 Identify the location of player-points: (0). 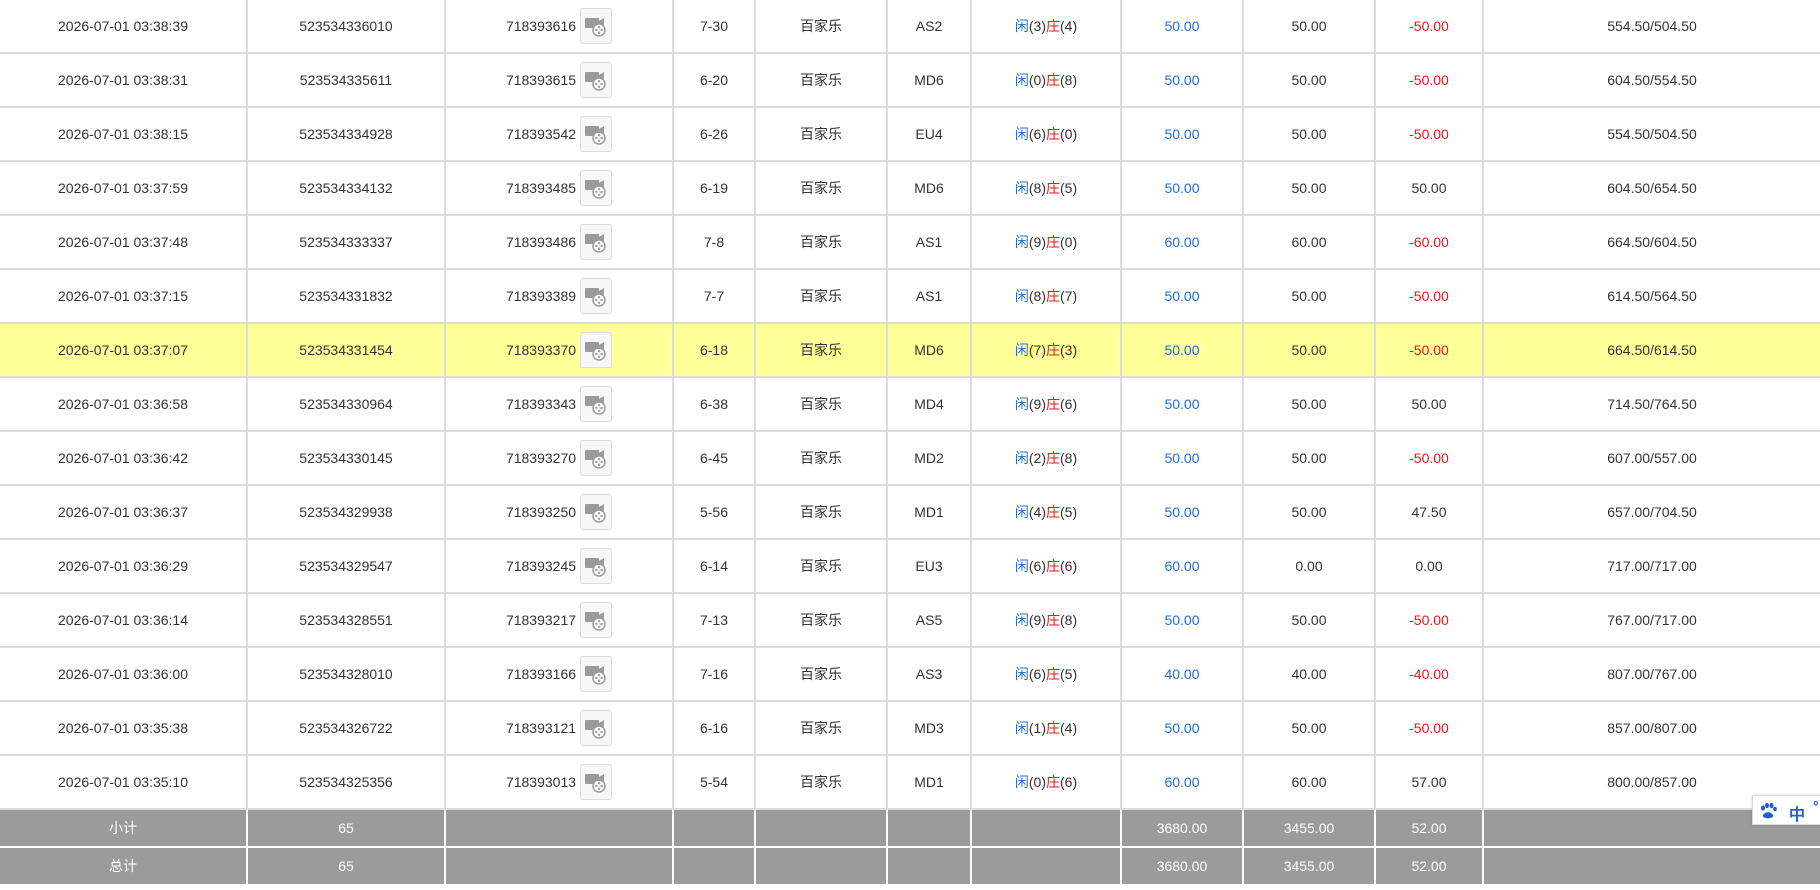
(1037, 80).